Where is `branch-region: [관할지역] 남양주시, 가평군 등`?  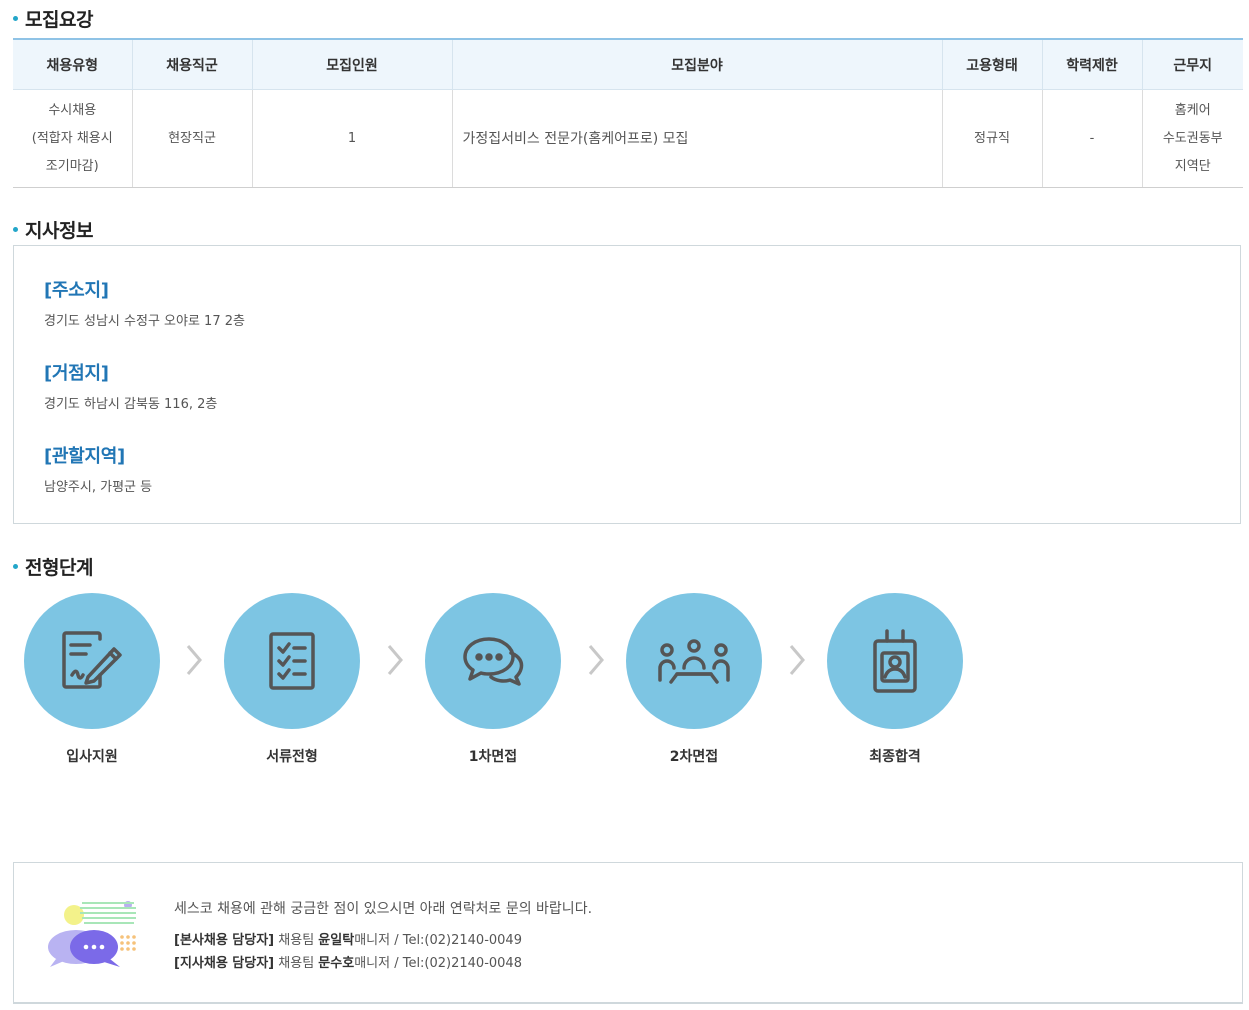 branch-region: [관할지역] 남양주시, 가평군 등 is located at coordinates (98, 468).